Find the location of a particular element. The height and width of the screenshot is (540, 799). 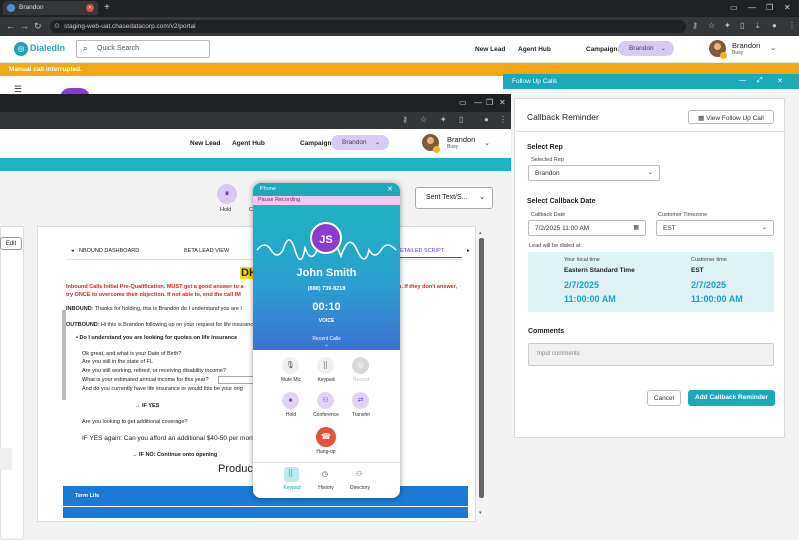

hold-button: ⏸ is located at coordinates (227, 194).